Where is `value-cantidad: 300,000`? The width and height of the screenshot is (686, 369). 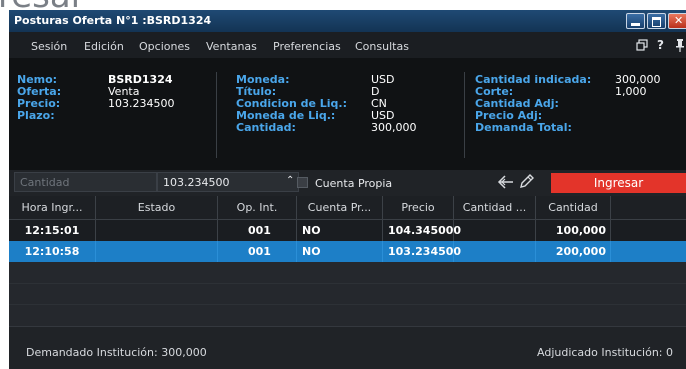 value-cantidad: 300,000 is located at coordinates (394, 127).